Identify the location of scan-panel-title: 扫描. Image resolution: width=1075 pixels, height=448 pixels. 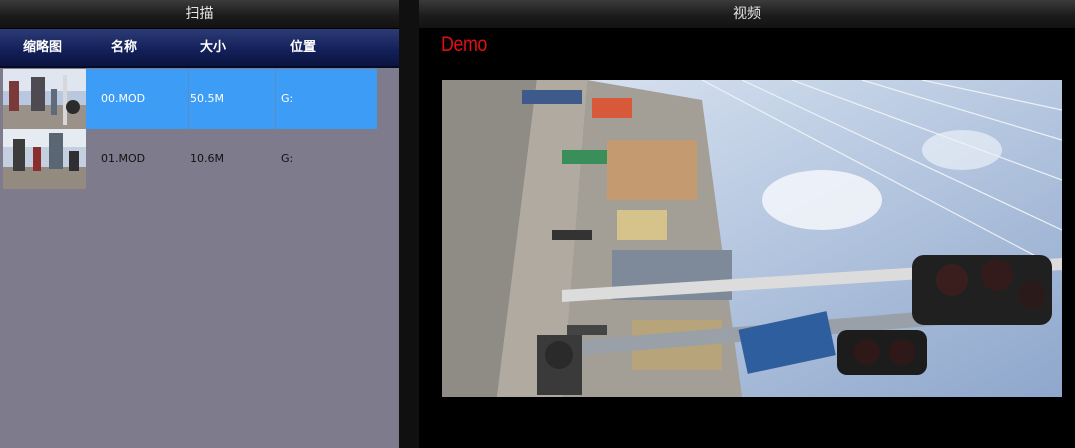
(199, 14).